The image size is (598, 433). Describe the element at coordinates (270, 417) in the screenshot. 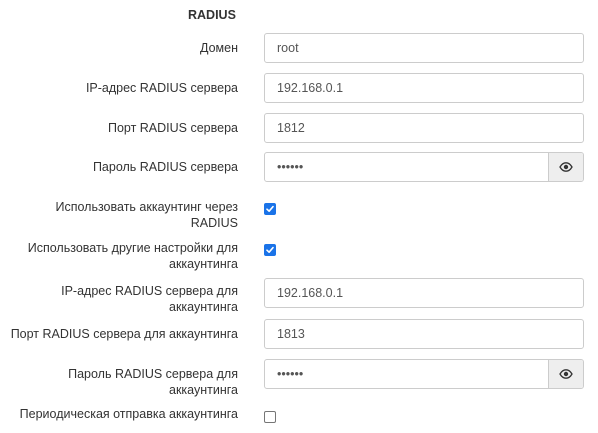

I see `periodic-checkbox` at that location.